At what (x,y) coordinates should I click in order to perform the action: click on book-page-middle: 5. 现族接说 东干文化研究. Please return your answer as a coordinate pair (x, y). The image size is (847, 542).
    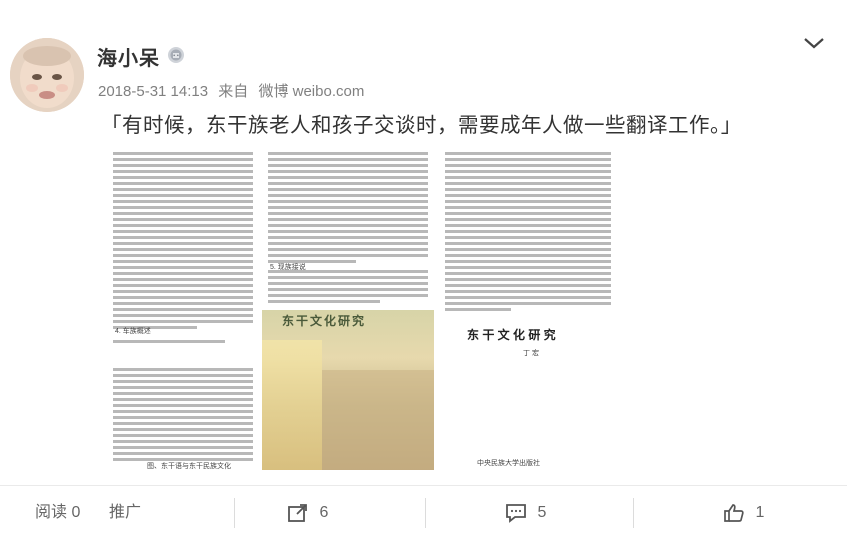
    Looking at the image, I should click on (348, 310).